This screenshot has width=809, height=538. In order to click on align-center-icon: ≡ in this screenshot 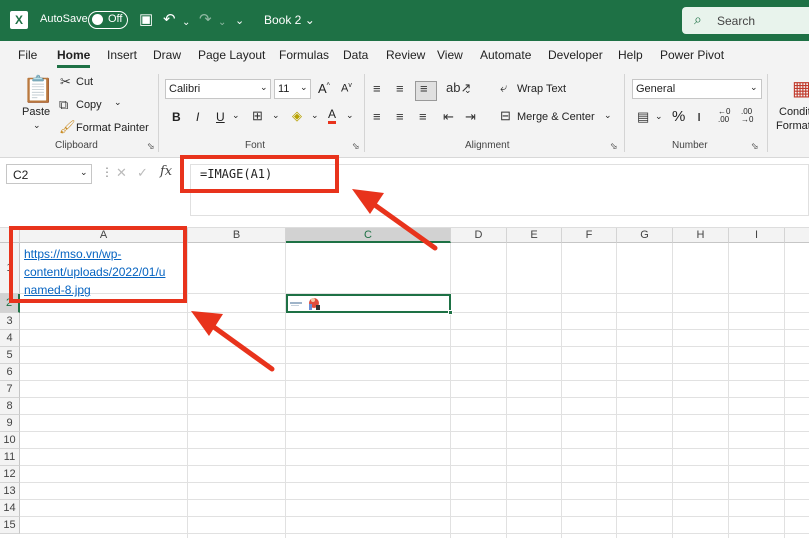, I will do `click(400, 116)`.